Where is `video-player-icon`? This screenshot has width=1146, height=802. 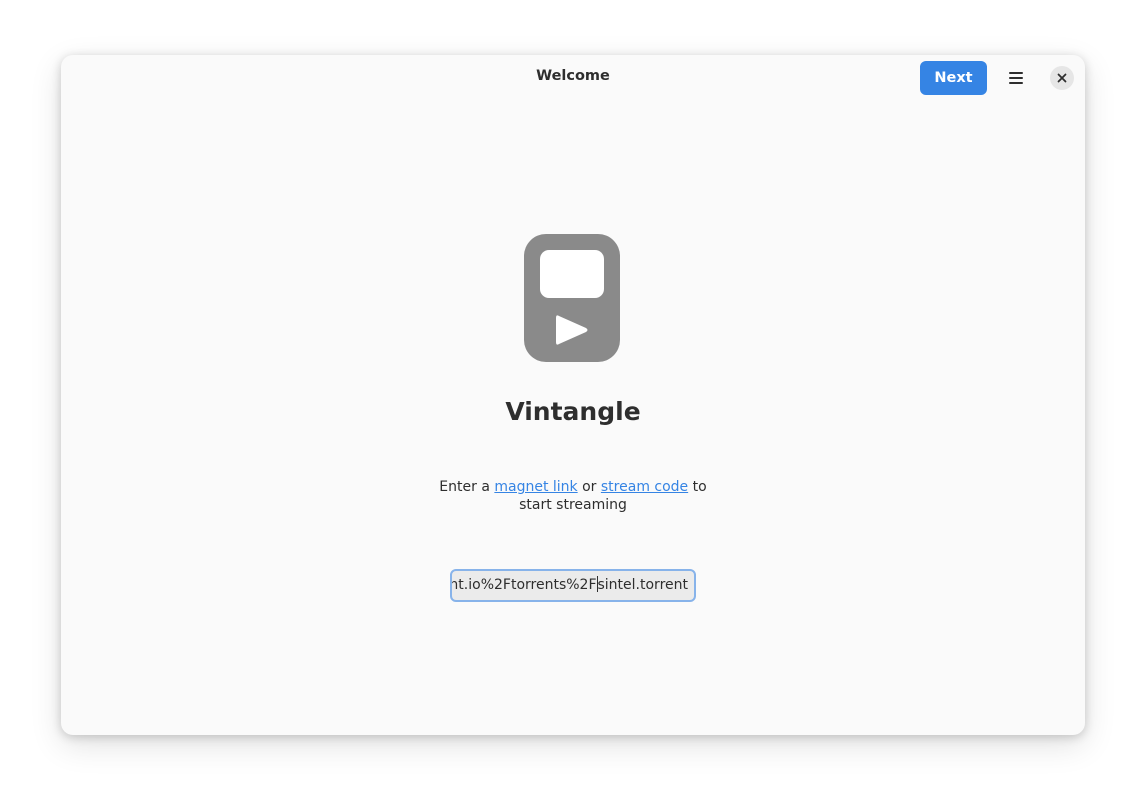 video-player-icon is located at coordinates (572, 298).